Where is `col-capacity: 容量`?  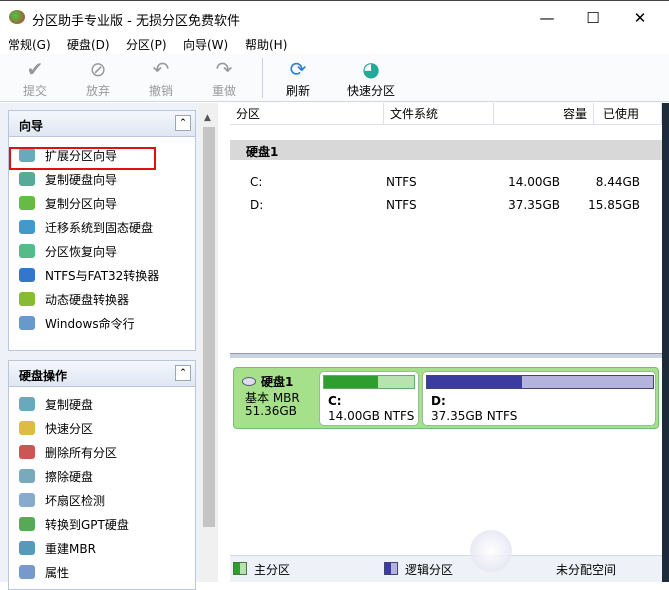 col-capacity: 容量 is located at coordinates (544, 114).